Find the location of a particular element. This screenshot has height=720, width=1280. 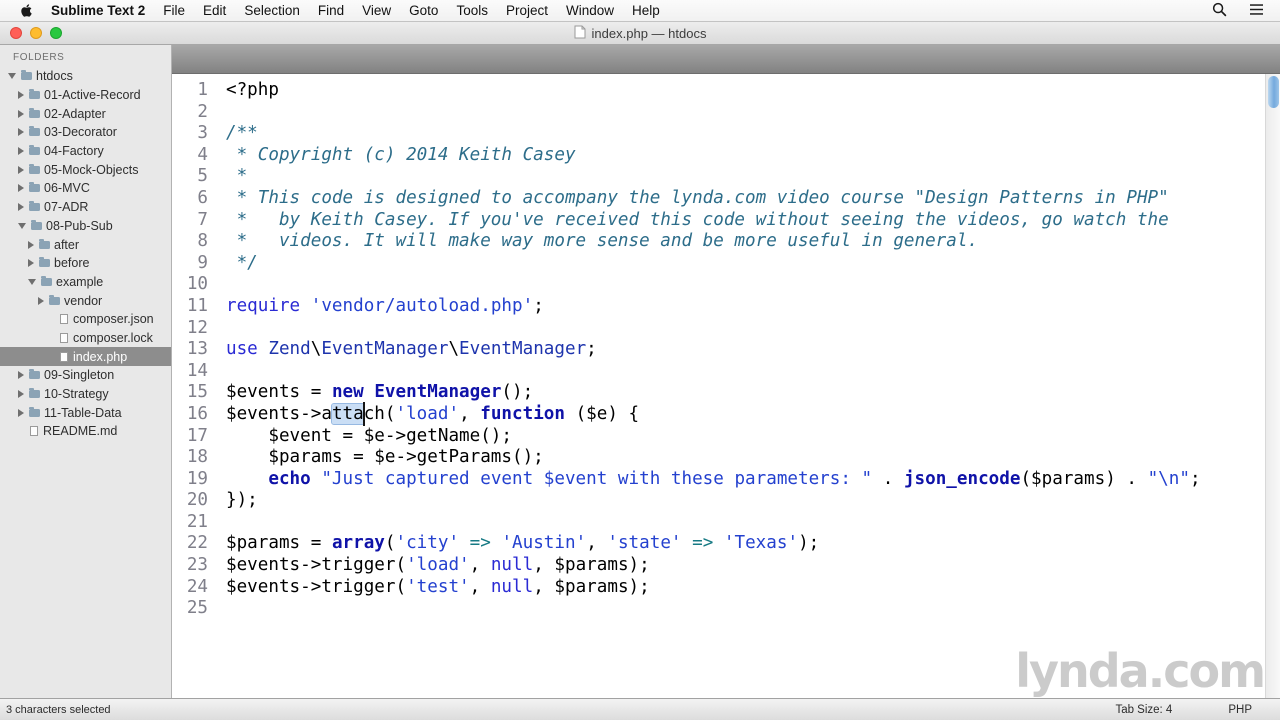

line-number: 22 is located at coordinates (190, 544).